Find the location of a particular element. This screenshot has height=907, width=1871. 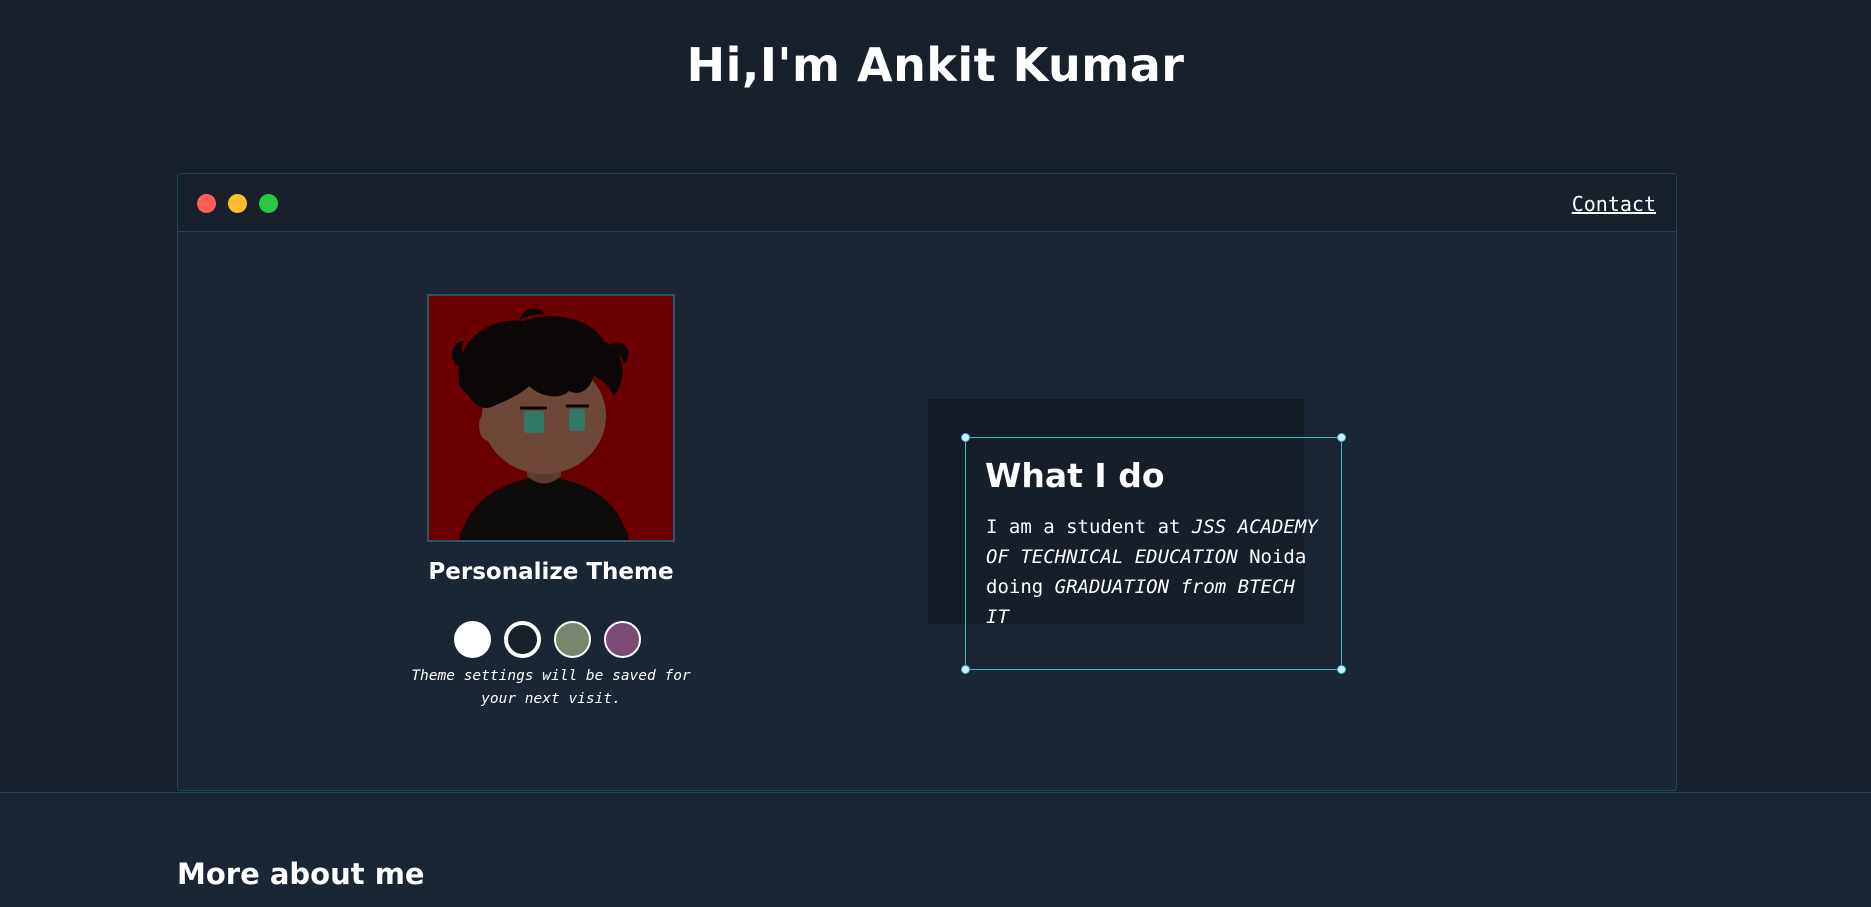

more-about-section: More about me is located at coordinates (935, 849).